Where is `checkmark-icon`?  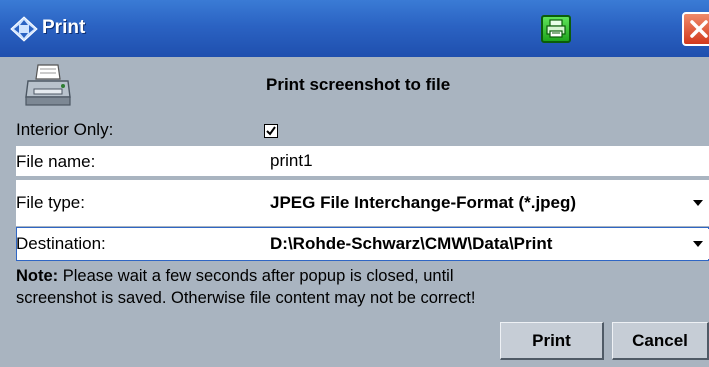
checkmark-icon is located at coordinates (271, 131).